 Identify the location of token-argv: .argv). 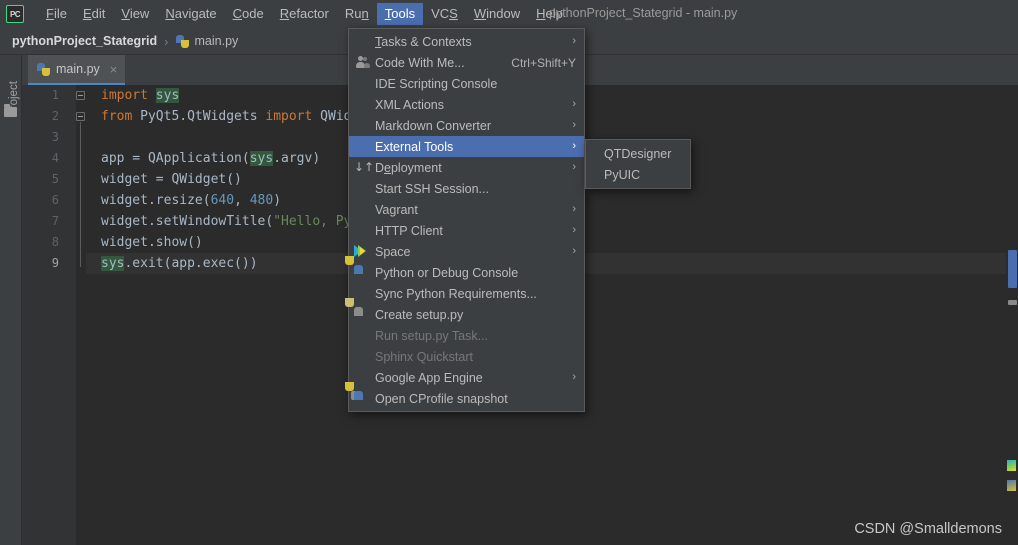
(297, 158).